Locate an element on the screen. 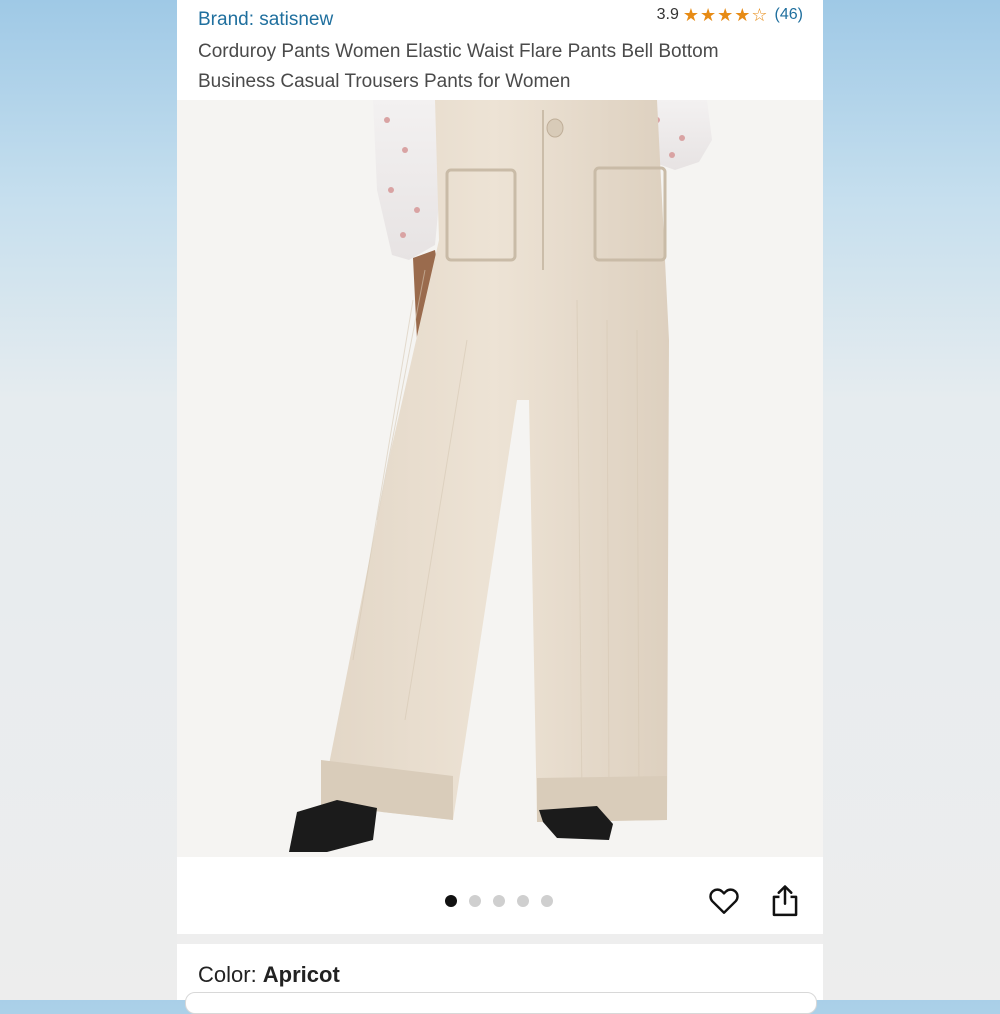 The image size is (1000, 1014). color-value: Apricot is located at coordinates (301, 974).